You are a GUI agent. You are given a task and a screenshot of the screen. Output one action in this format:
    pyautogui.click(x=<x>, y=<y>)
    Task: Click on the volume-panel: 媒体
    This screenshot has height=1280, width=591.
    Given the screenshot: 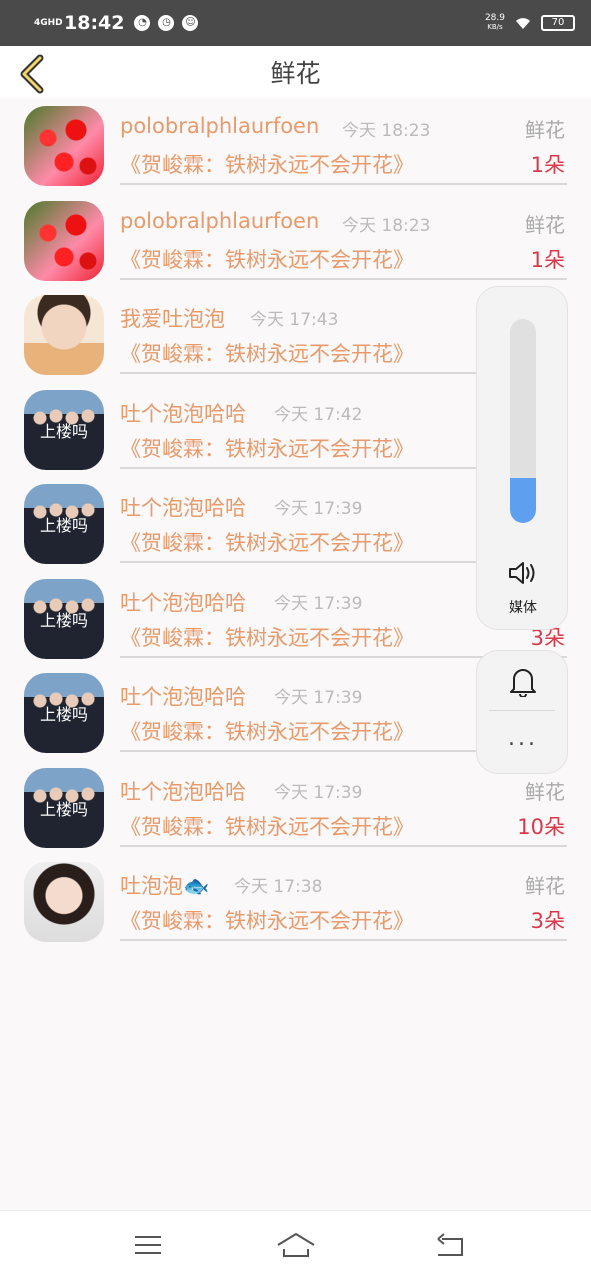 What is the action you would take?
    pyautogui.click(x=522, y=458)
    